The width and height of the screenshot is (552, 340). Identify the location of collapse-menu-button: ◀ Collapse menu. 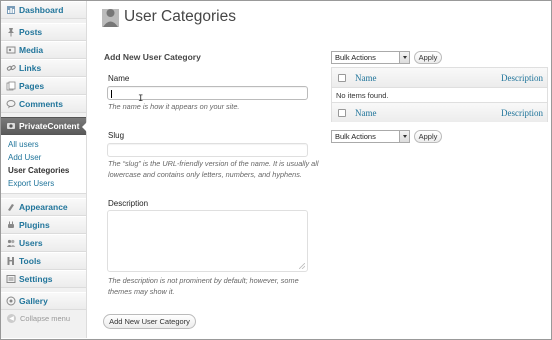
(43, 316).